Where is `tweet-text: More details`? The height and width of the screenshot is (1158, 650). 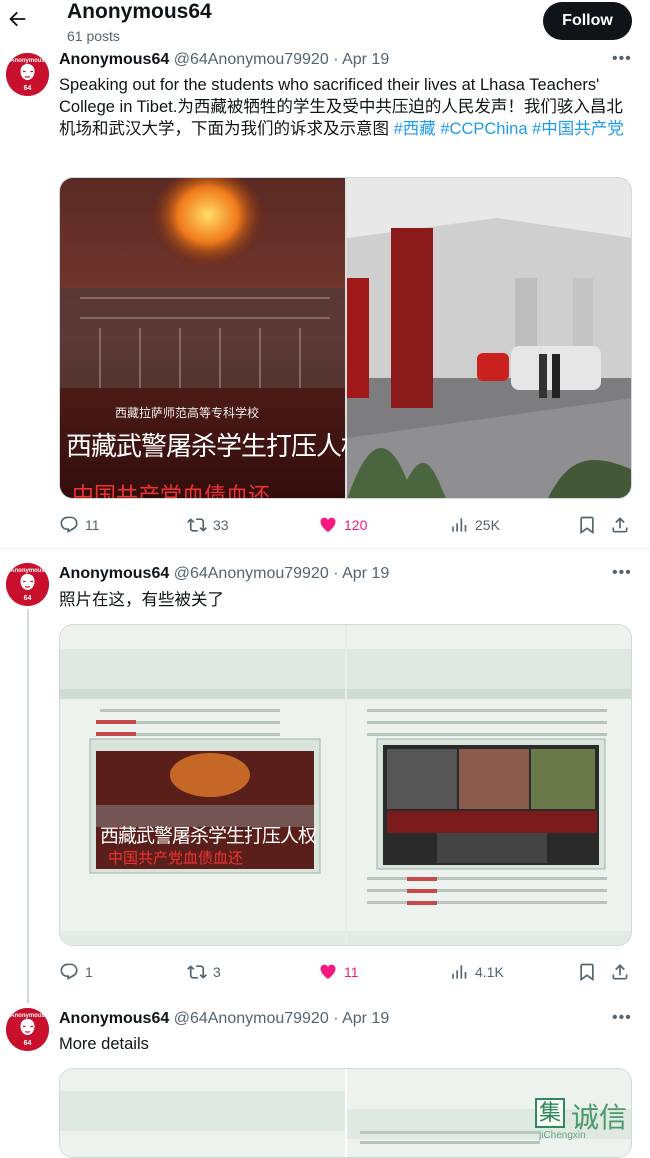
tweet-text: More details is located at coordinates (104, 1044).